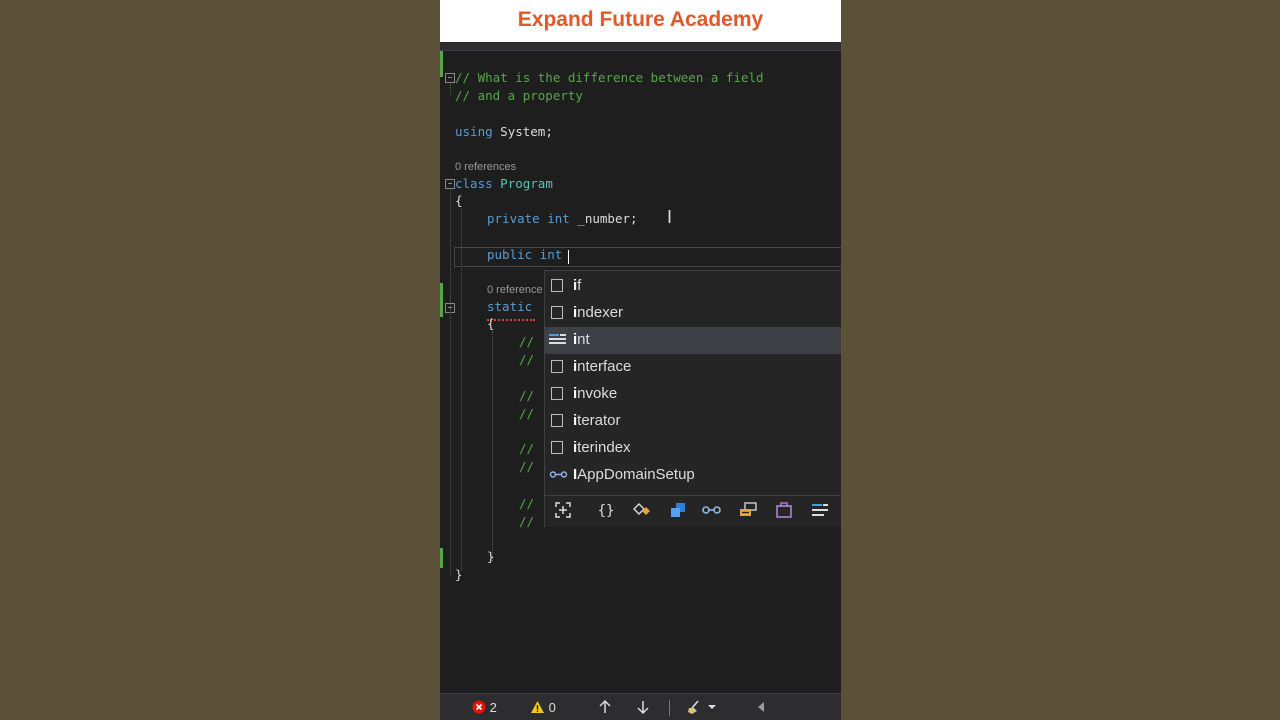 The width and height of the screenshot is (1280, 720). Describe the element at coordinates (678, 511) in the screenshot. I see `struct-filter-icon` at that location.